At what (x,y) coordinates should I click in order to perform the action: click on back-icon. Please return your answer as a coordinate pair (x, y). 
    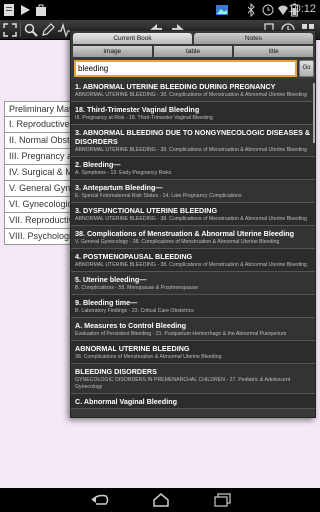
    Looking at the image, I should click on (100, 500).